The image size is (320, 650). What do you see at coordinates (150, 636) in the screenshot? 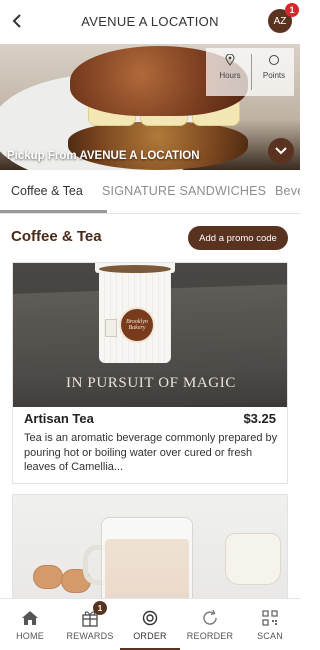
I see `nav-order-label: ORDER` at bounding box center [150, 636].